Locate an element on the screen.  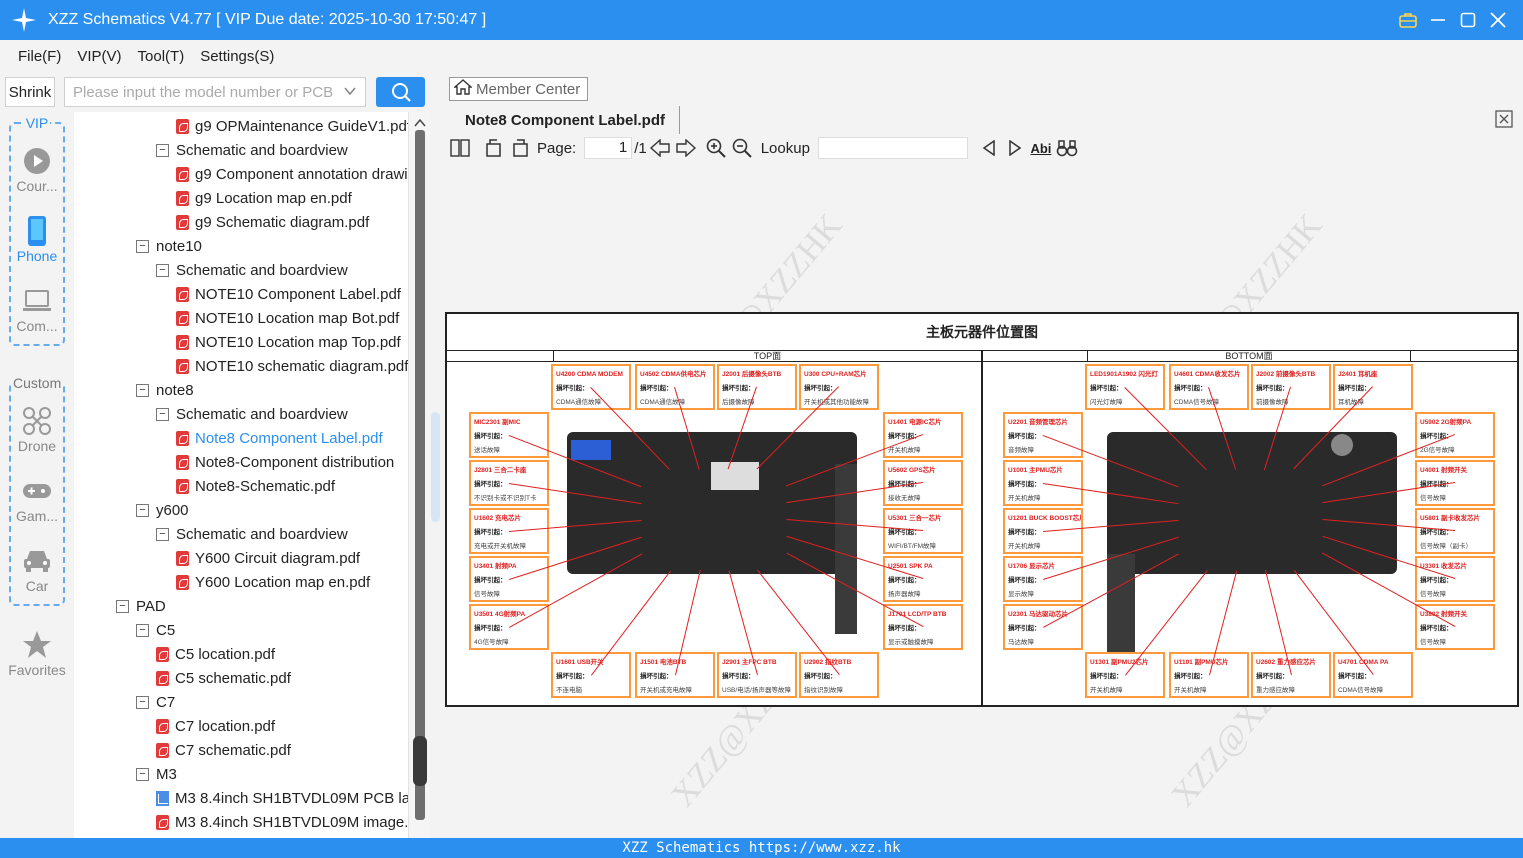
tree-file: C5 schematic.pdf is located at coordinates (223, 678).